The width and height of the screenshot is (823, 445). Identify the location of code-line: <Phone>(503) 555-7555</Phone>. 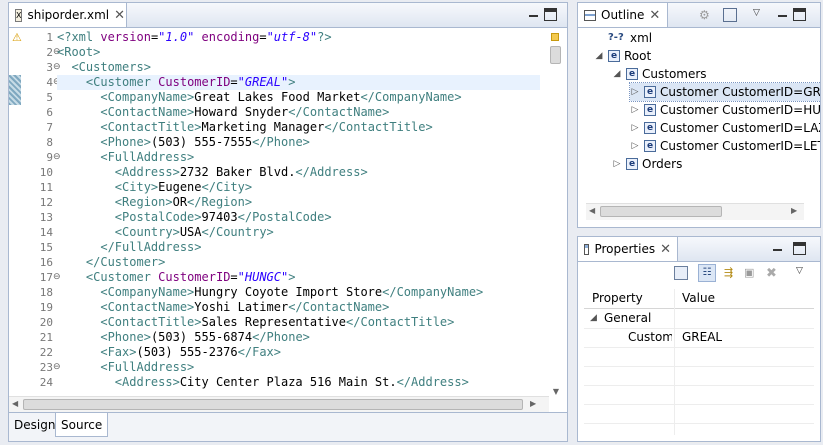
(298, 142).